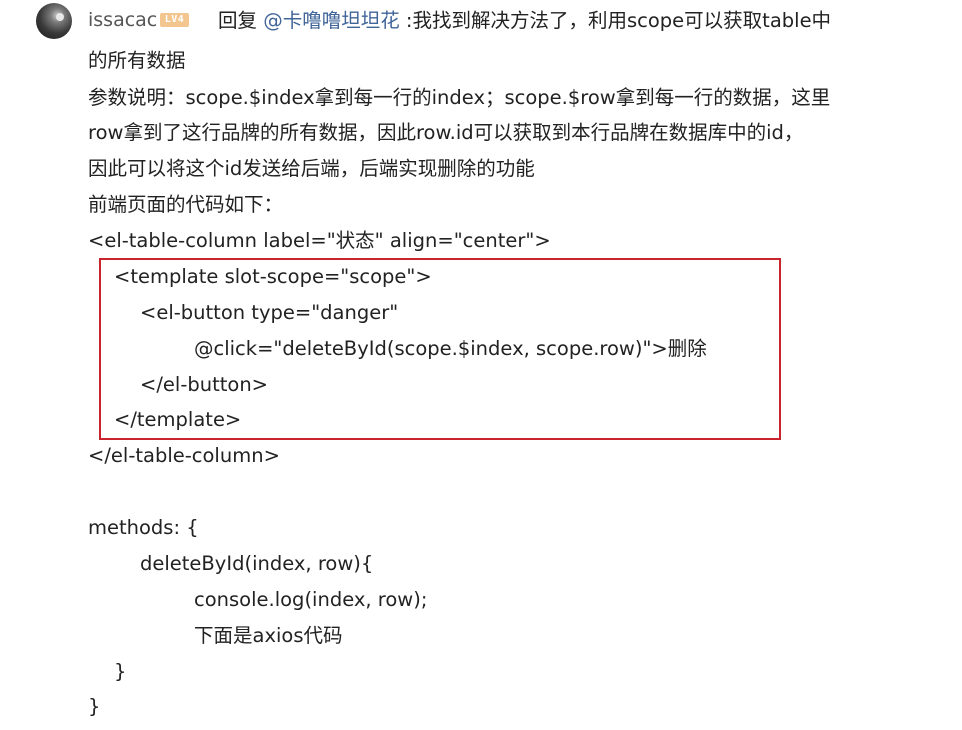  Describe the element at coordinates (273, 276) in the screenshot. I see `code-line: <template slot-scope="scope">` at that location.